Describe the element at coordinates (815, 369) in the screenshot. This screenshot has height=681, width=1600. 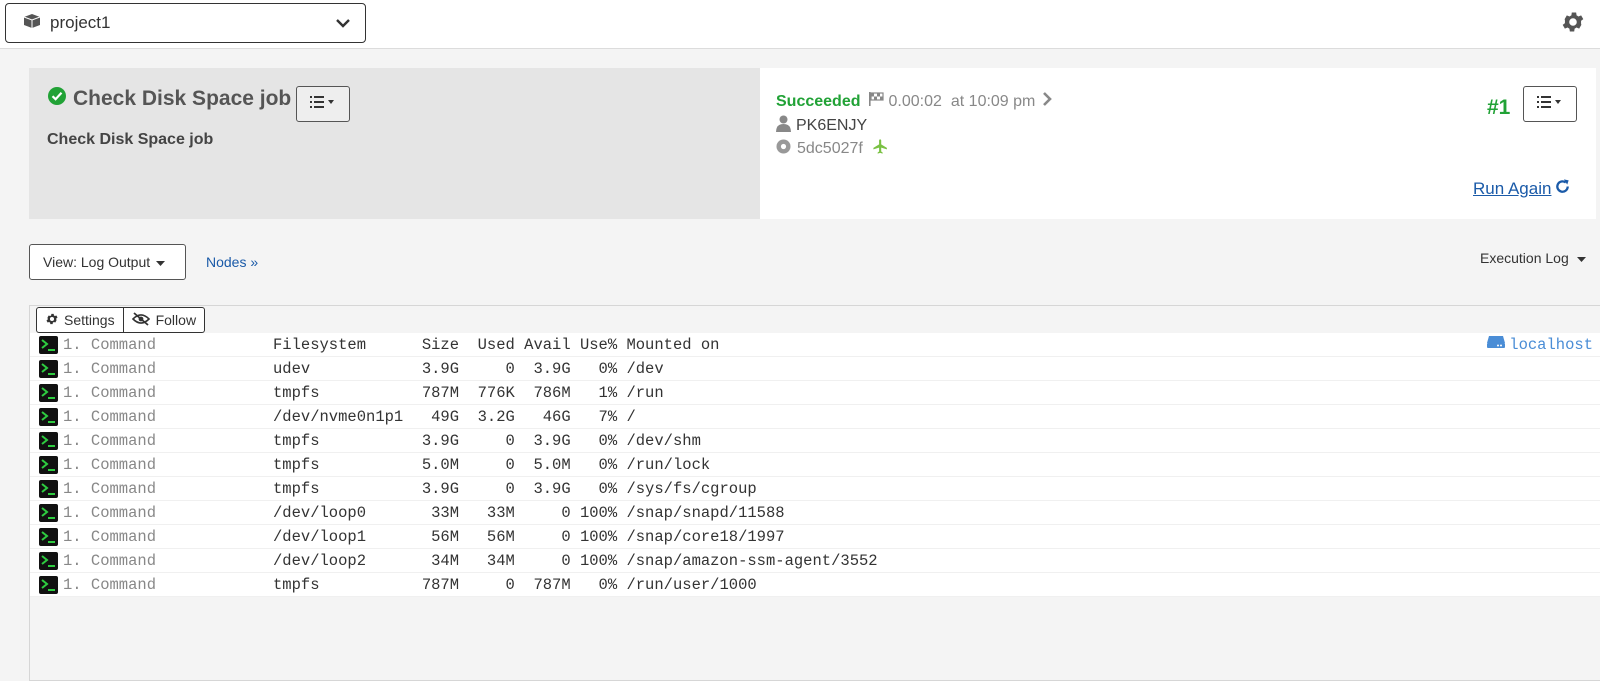
I see `log-row: 1. Command udev 3.9G 0 3.9G 0% /dev` at that location.